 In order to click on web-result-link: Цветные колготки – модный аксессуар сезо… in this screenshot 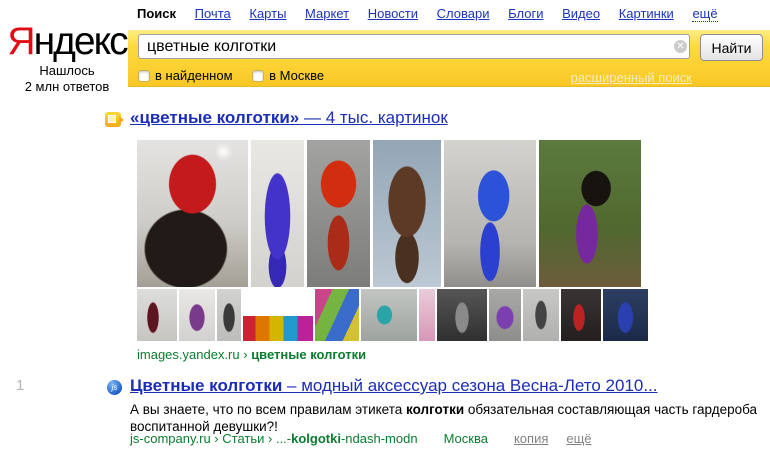, I will do `click(394, 385)`.